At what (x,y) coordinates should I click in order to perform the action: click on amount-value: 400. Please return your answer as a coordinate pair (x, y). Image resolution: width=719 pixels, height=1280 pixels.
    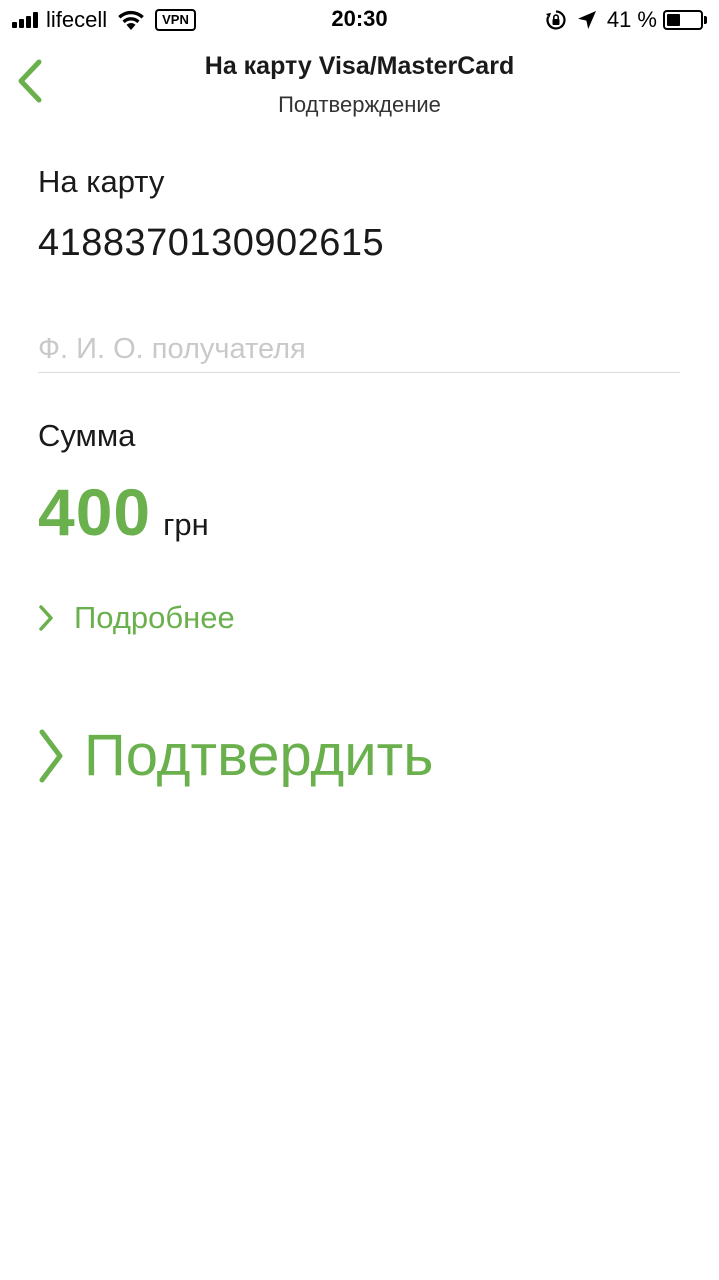
    Looking at the image, I should click on (95, 512).